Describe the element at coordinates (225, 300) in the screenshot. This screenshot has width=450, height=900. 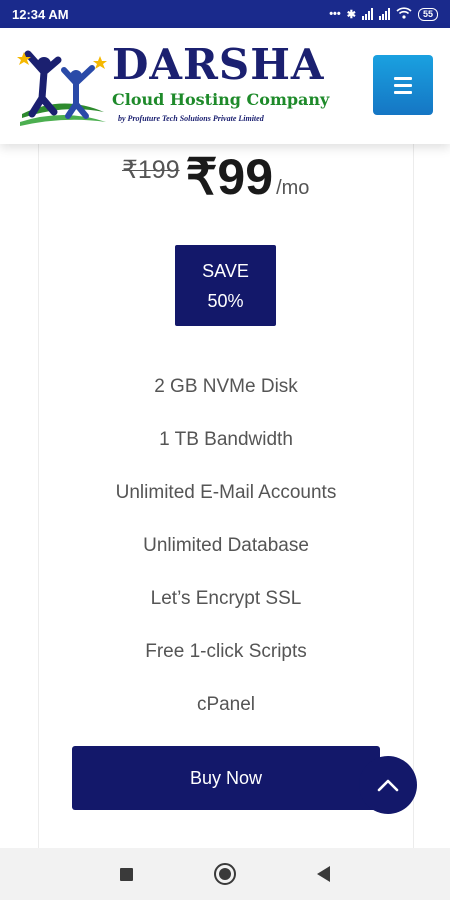
I see `save-percent: 50%` at that location.